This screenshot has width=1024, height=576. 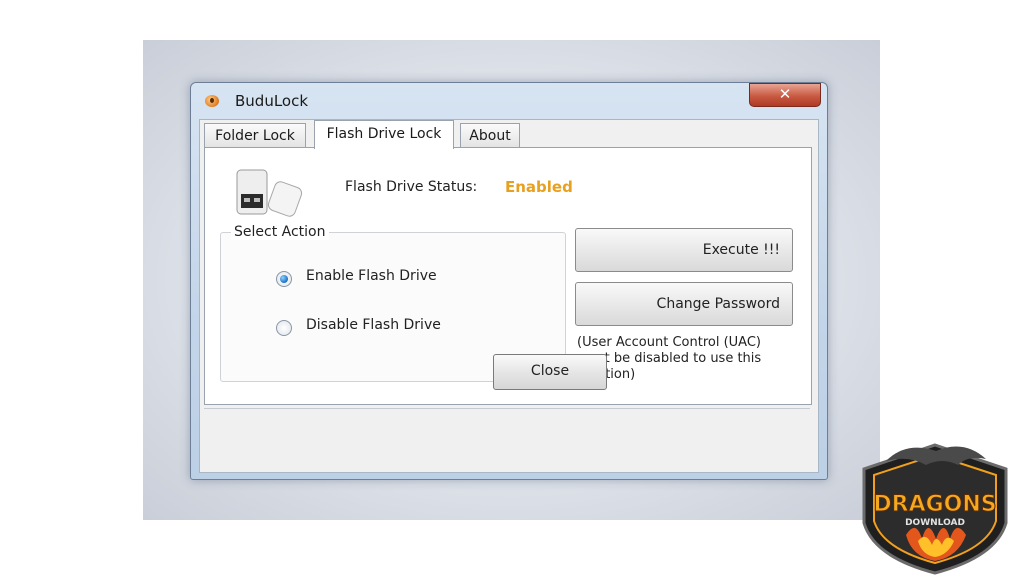 I want to click on close-button: Close, so click(x=550, y=372).